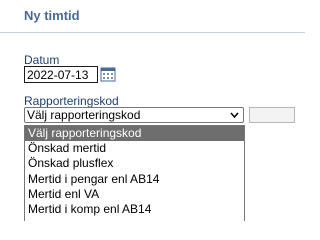 The image size is (320, 240). I want to click on option-overtime-money-ab14: Mertid i pengar enl AB14, so click(134, 179).